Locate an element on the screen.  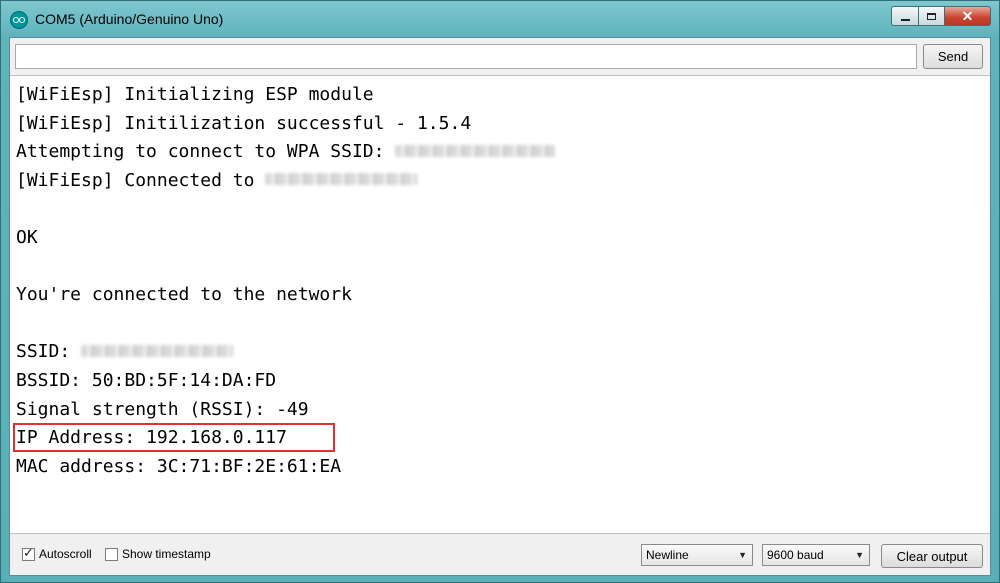
close-icon: ✕ is located at coordinates (967, 15).